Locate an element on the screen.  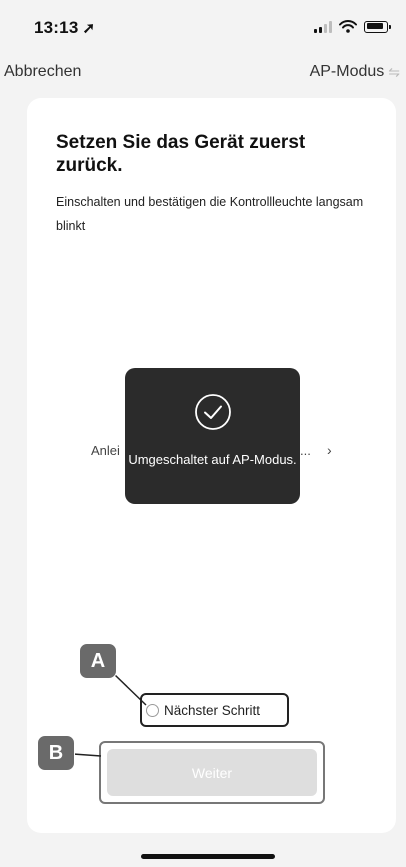
toast-notification: Umgeschaltet auf AP-Modus. is located at coordinates (212, 436).